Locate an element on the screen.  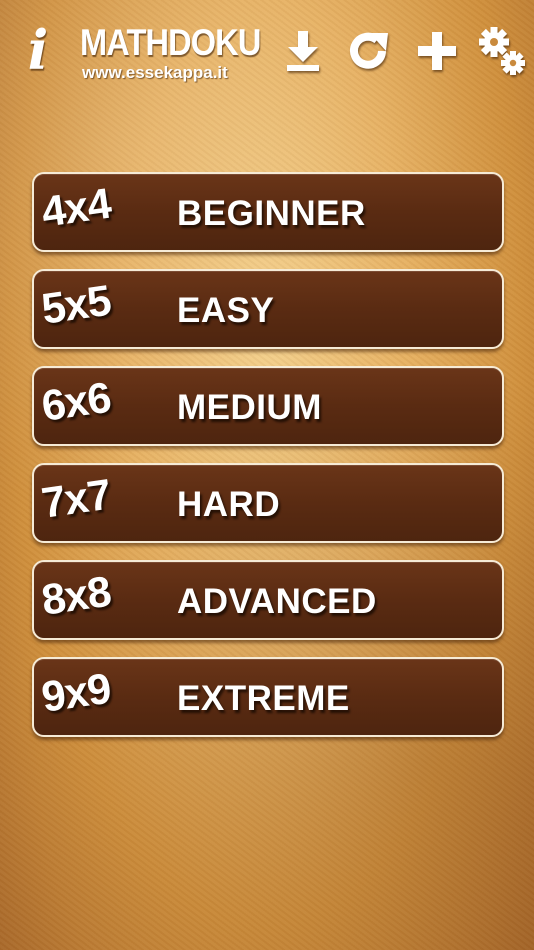
download-icon is located at coordinates (303, 51).